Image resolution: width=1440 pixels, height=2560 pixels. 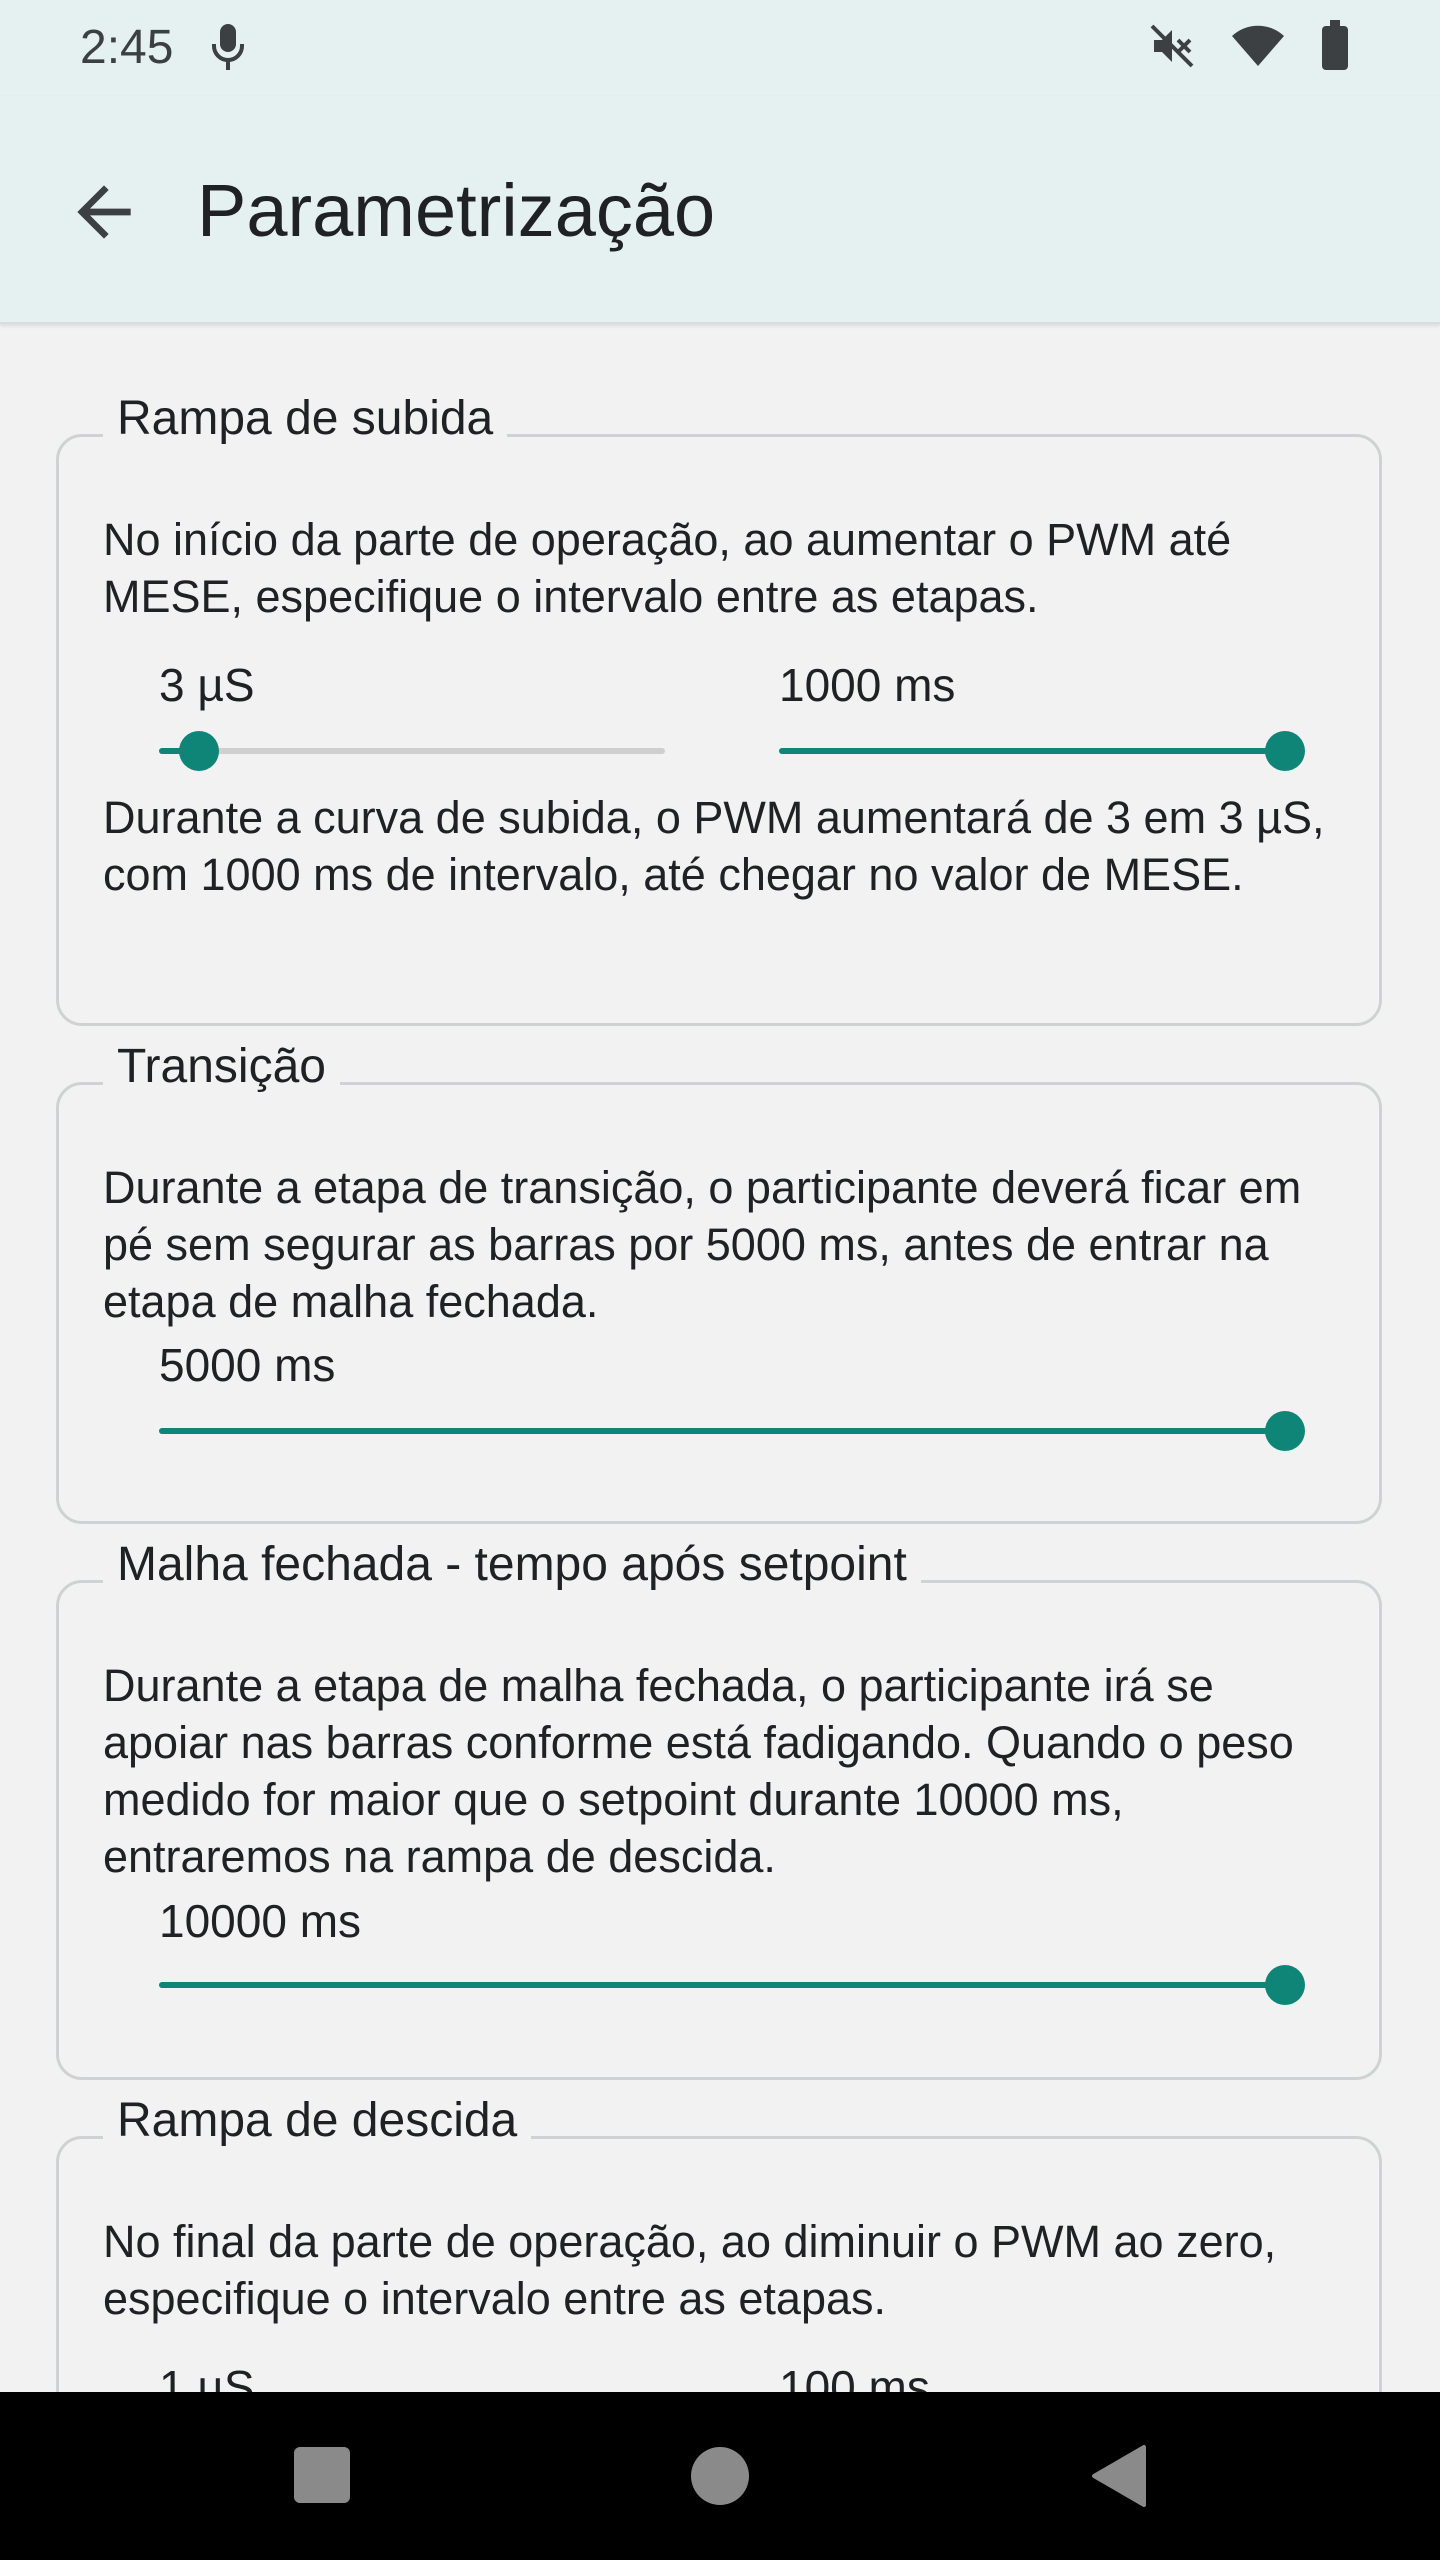 What do you see at coordinates (1335, 48) in the screenshot?
I see `battery-icon` at bounding box center [1335, 48].